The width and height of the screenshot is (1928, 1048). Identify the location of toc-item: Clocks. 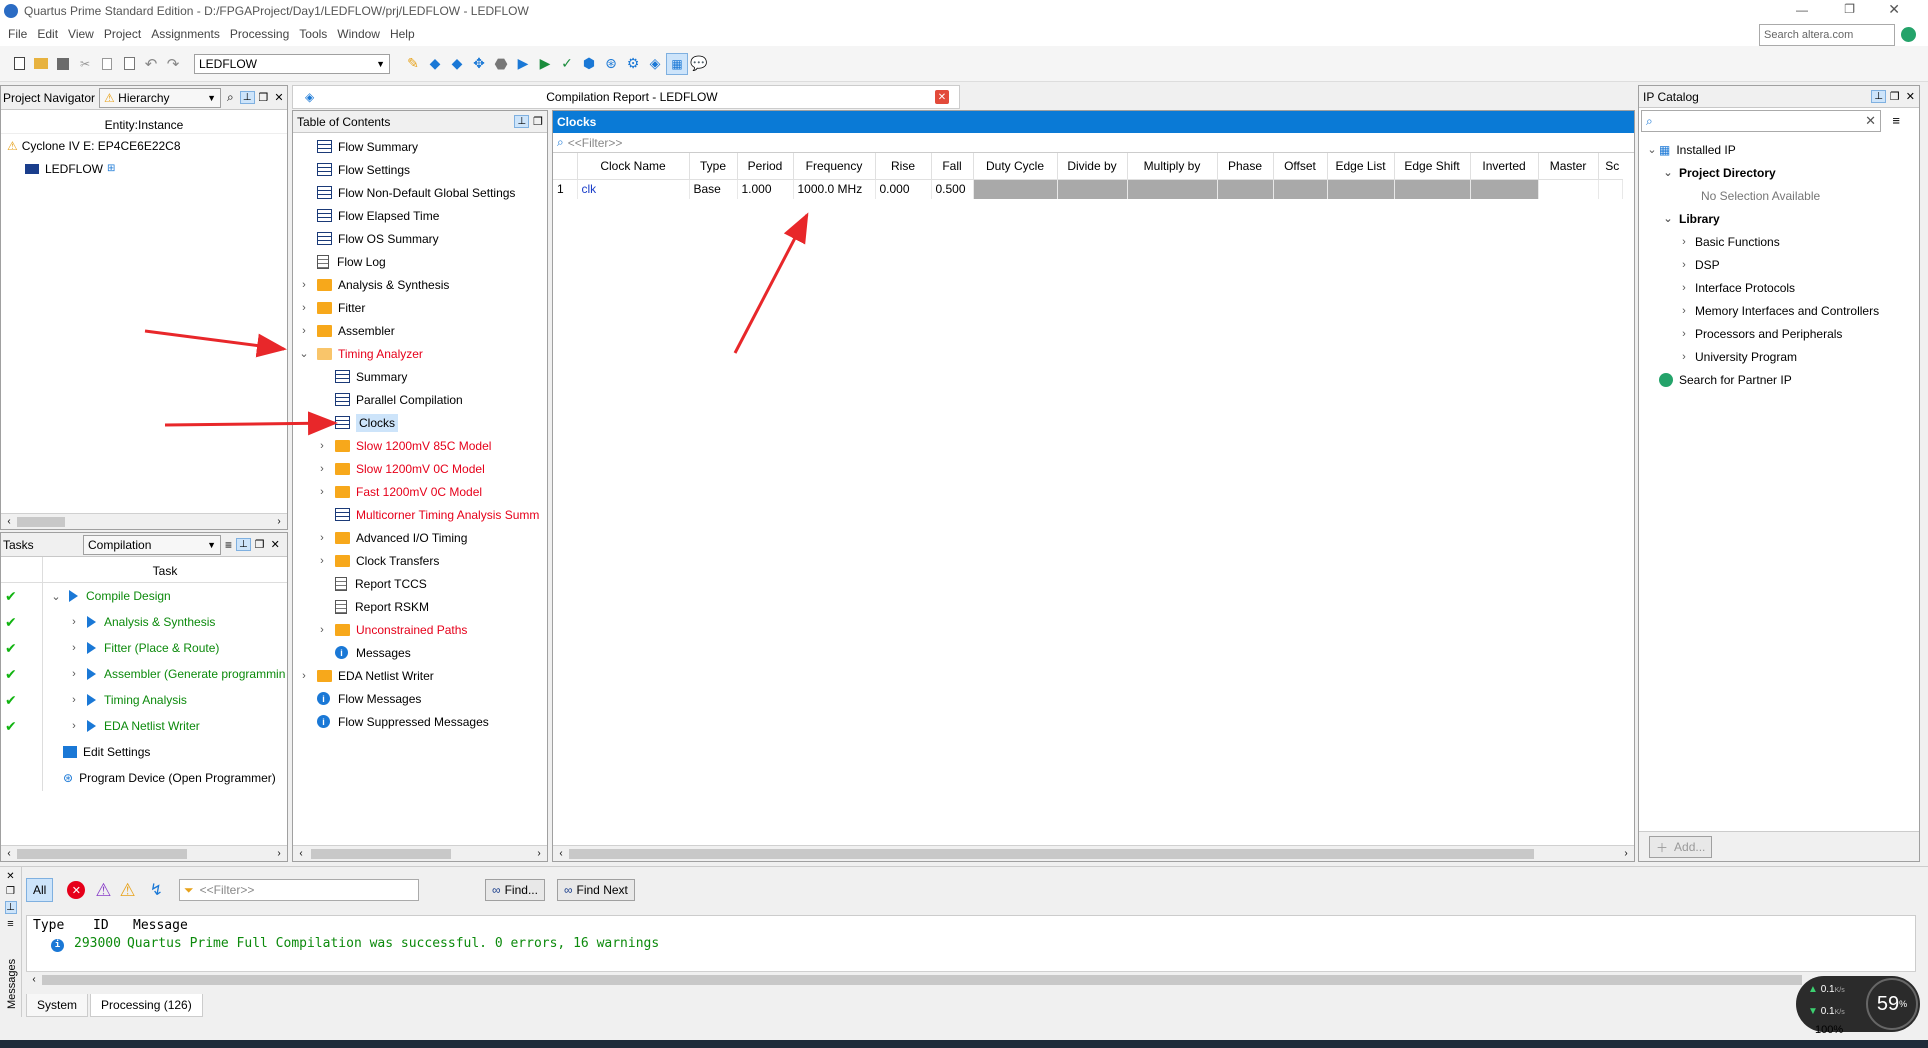
(420, 422).